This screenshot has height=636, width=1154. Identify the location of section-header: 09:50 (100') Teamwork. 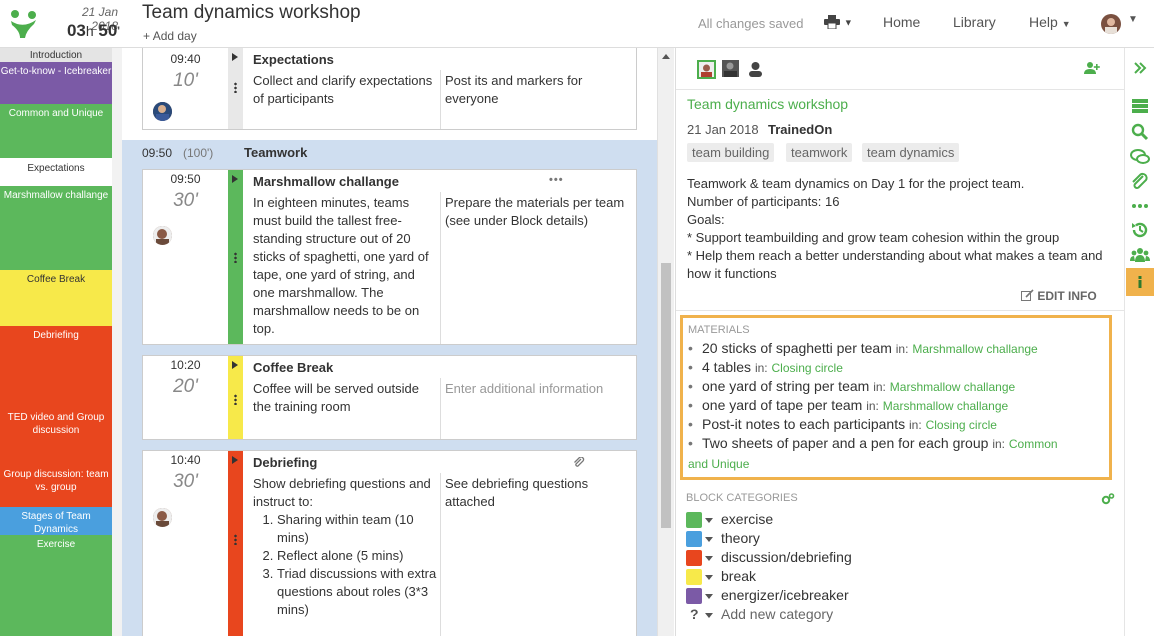
(389, 154).